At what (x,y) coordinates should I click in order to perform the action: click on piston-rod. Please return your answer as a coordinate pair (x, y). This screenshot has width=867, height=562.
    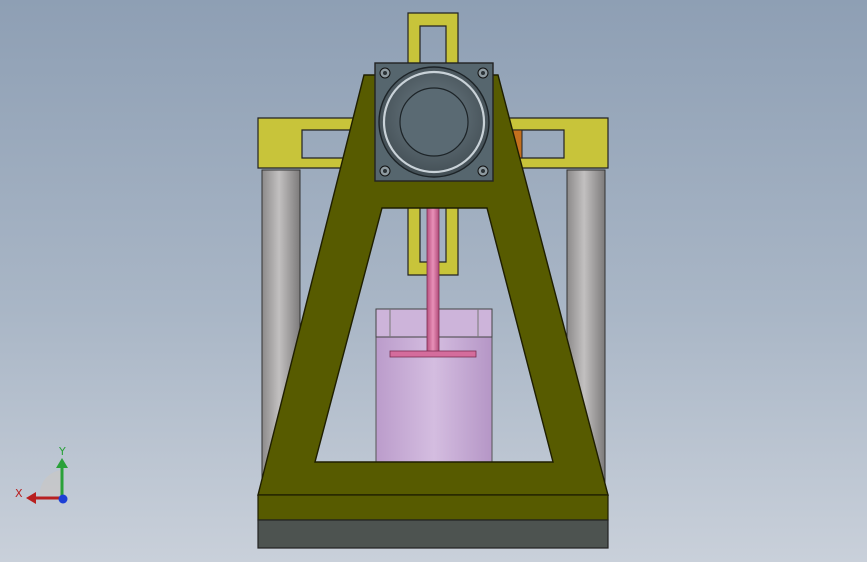
    Looking at the image, I should click on (433, 279).